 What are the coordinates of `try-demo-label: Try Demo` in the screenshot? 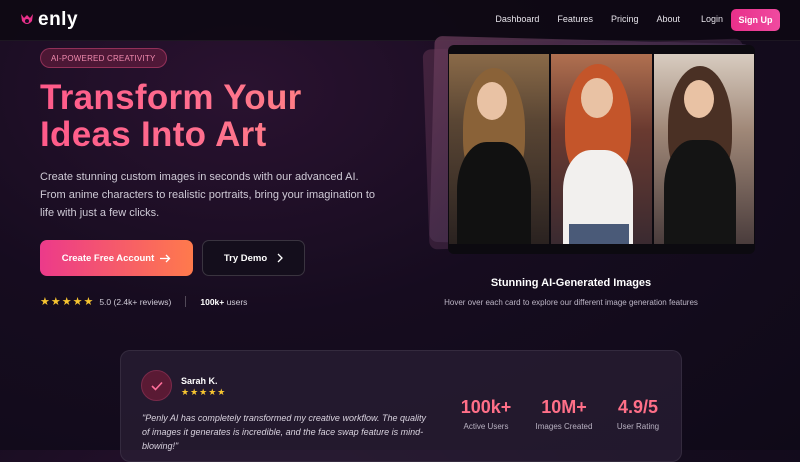 It's located at (245, 258).